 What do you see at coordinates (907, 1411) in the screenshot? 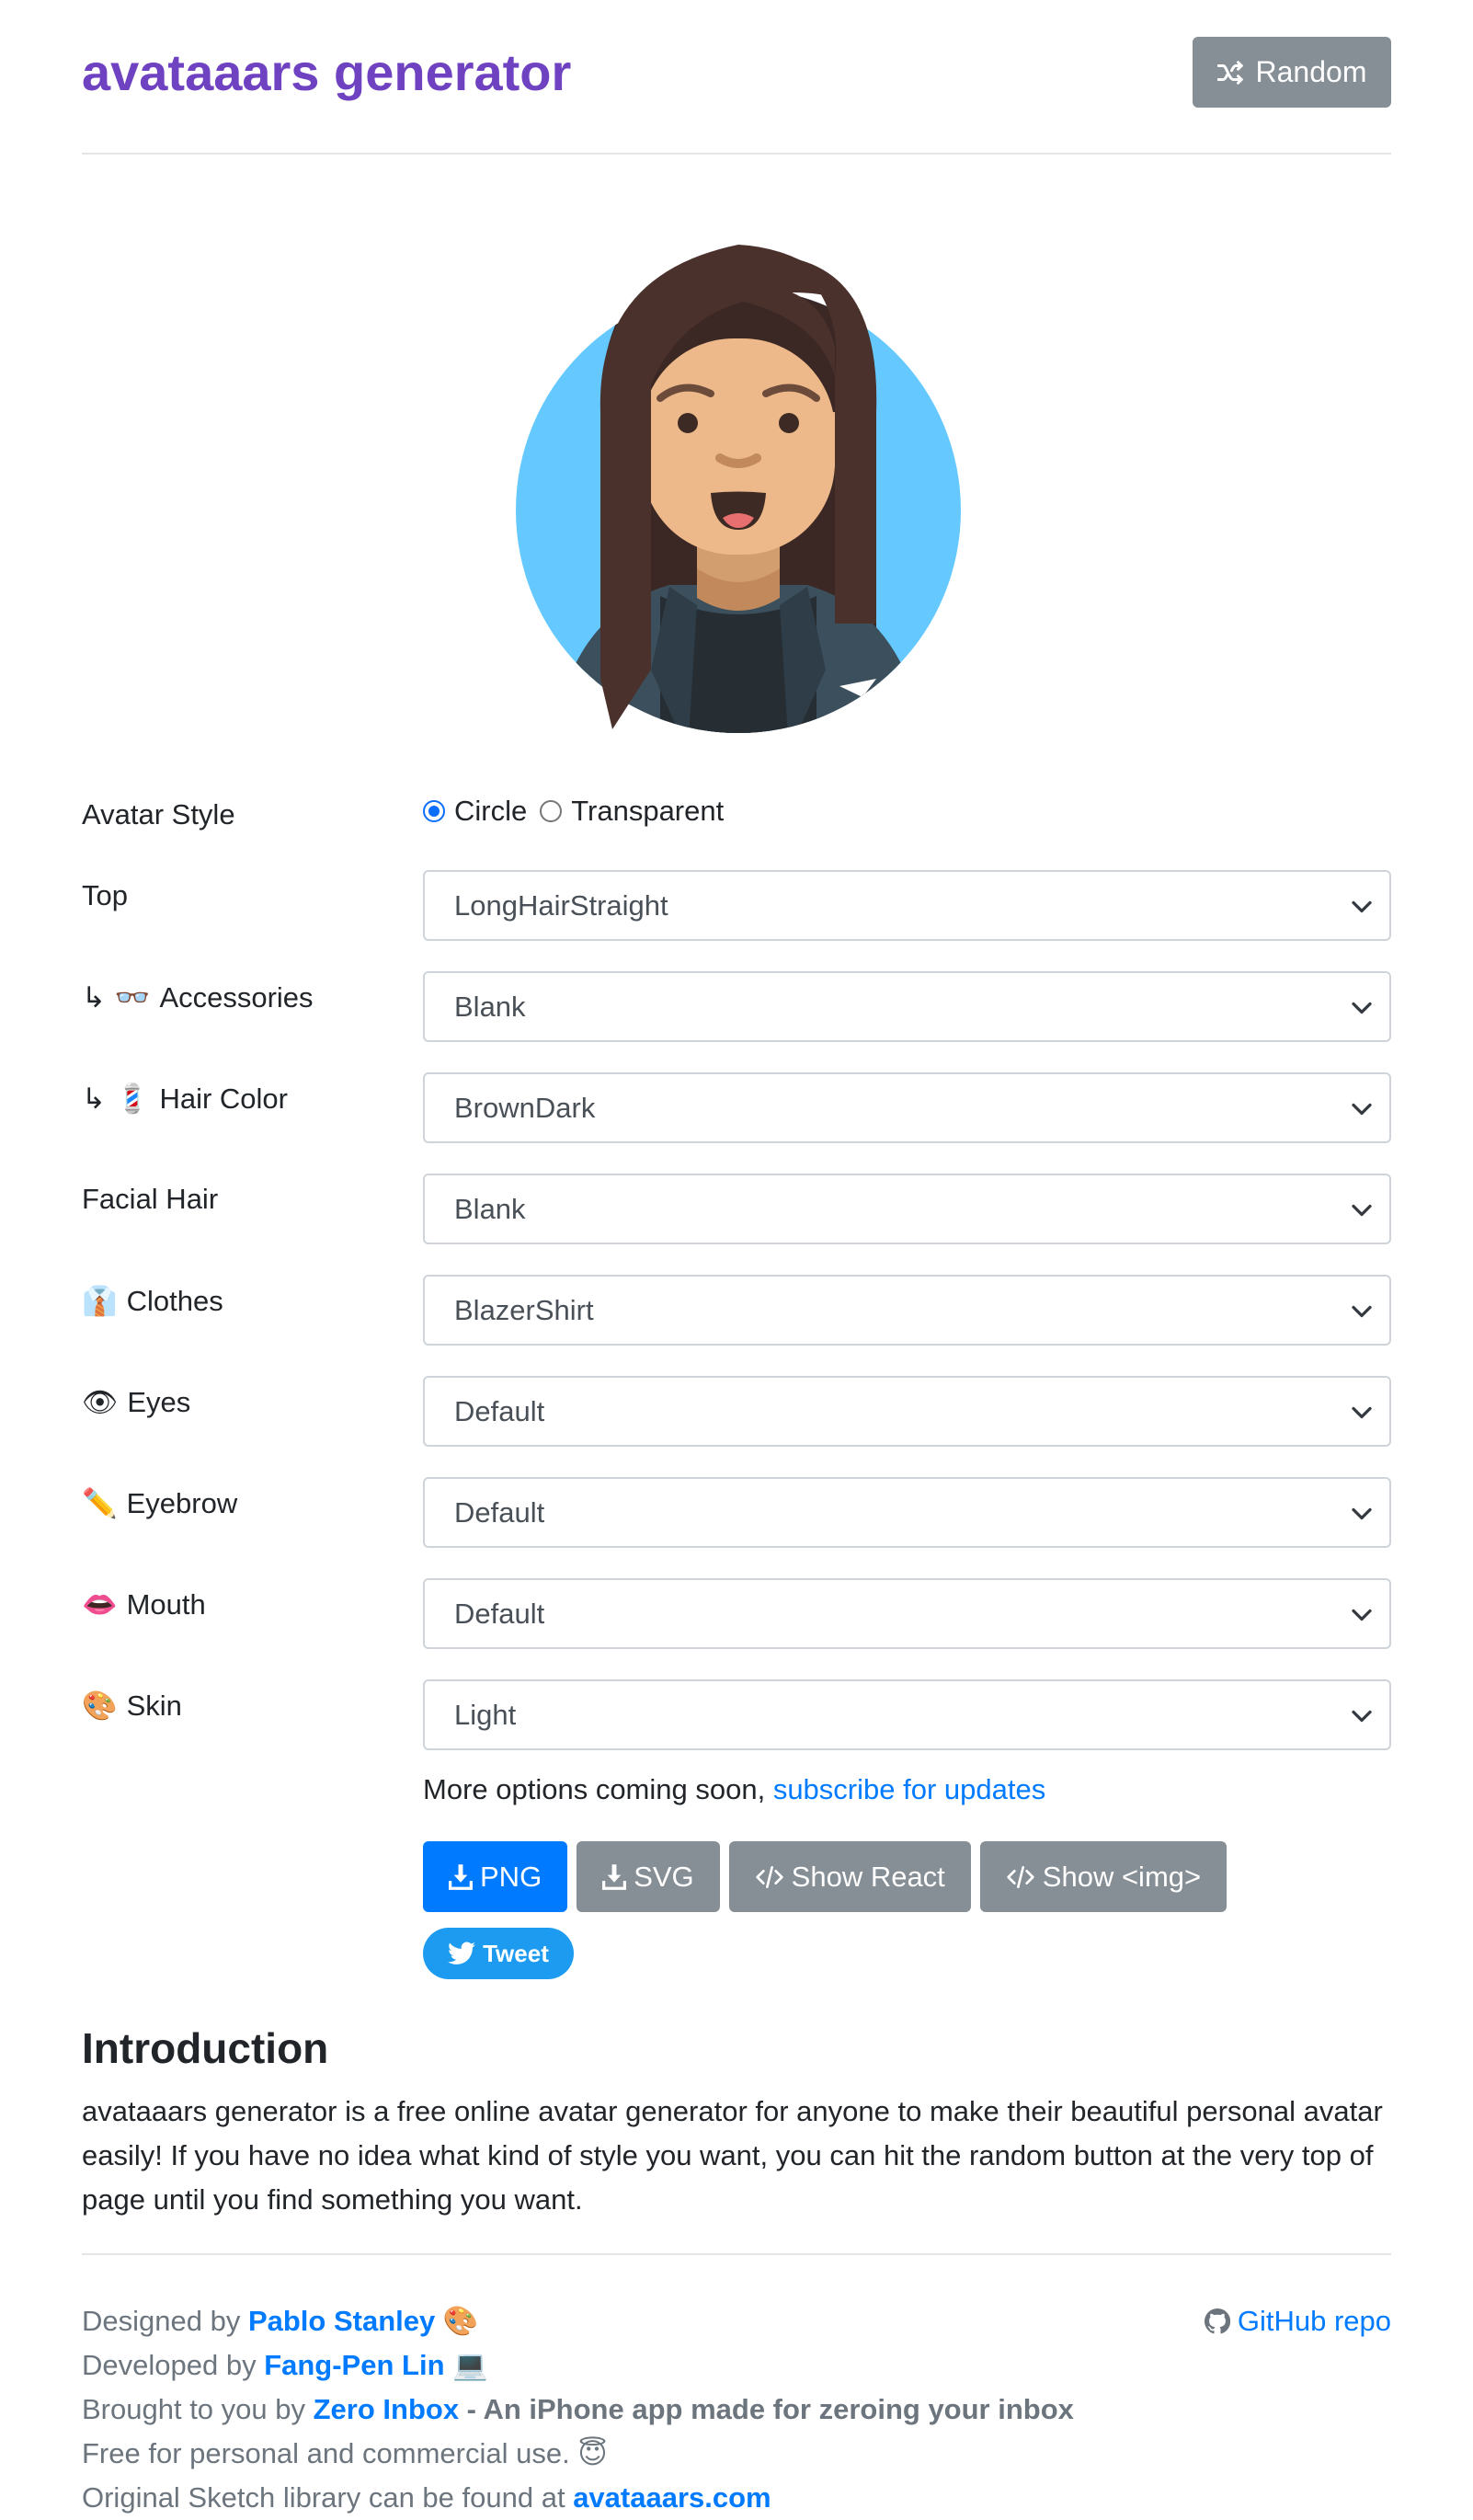
I see `eyes-select: Default` at bounding box center [907, 1411].